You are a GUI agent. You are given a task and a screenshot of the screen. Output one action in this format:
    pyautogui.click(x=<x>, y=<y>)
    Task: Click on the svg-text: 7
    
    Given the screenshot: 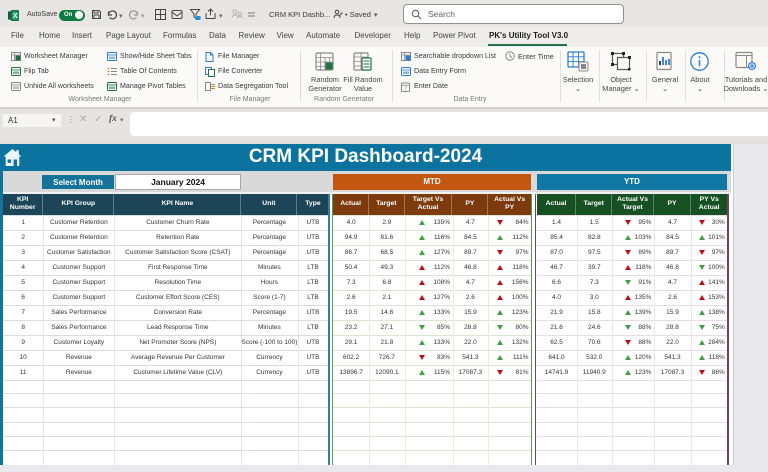 What is the action you would take?
    pyautogui.click(x=405, y=89)
    